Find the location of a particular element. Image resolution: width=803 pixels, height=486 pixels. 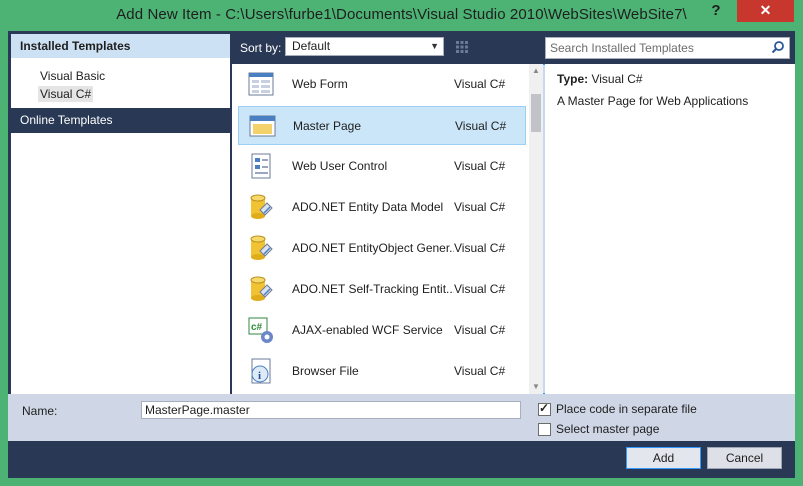

close-button: ✕ is located at coordinates (765, 11).